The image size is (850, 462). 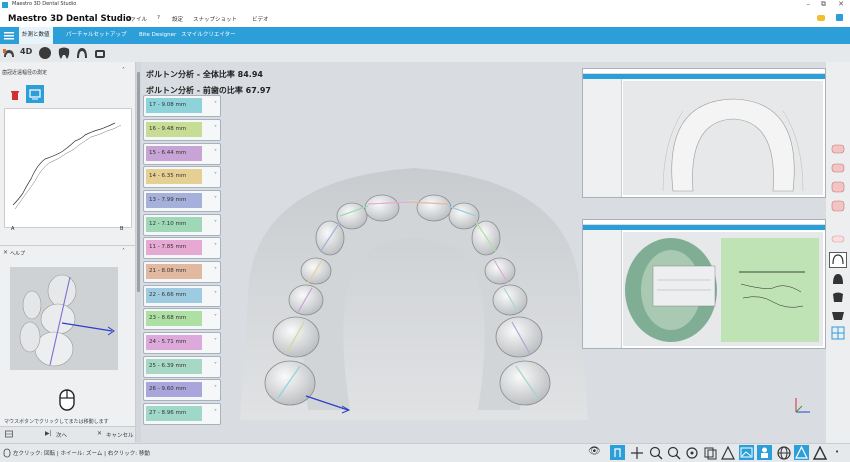 I want to click on tooth-width-label: 13 - 7.99 mm, so click(x=174, y=200).